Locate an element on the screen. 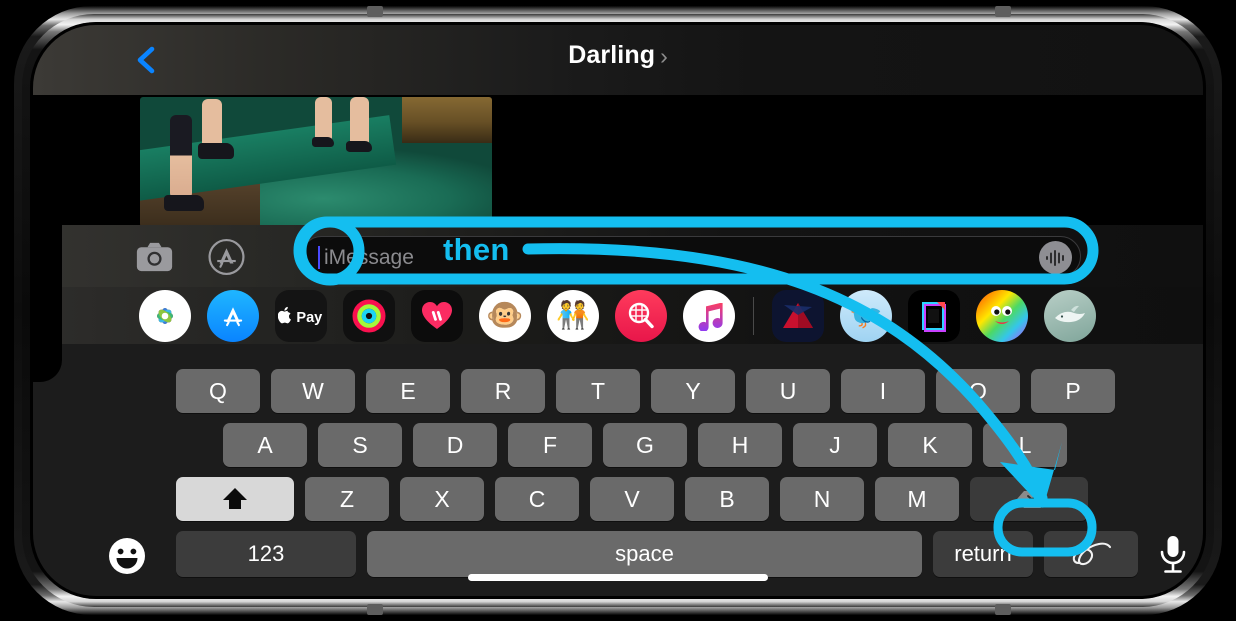  app-icon-activity is located at coordinates (369, 315).